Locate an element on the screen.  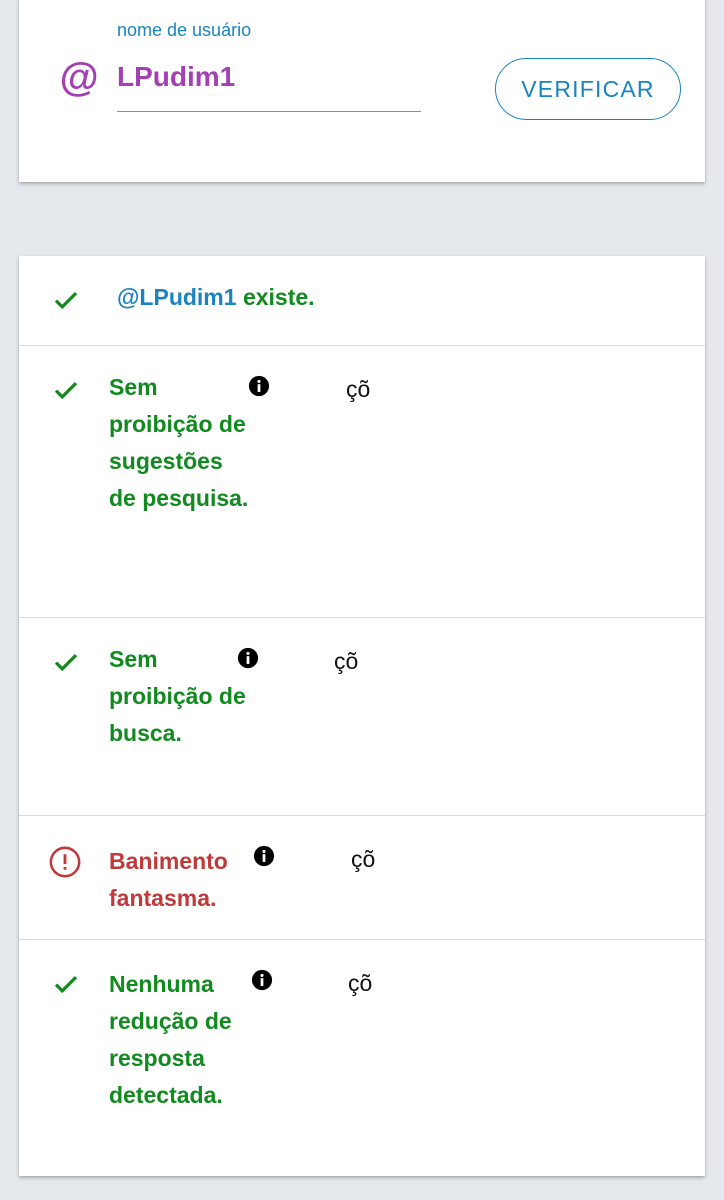
result-row-exists: @LPudim1 existe. is located at coordinates (362, 301).